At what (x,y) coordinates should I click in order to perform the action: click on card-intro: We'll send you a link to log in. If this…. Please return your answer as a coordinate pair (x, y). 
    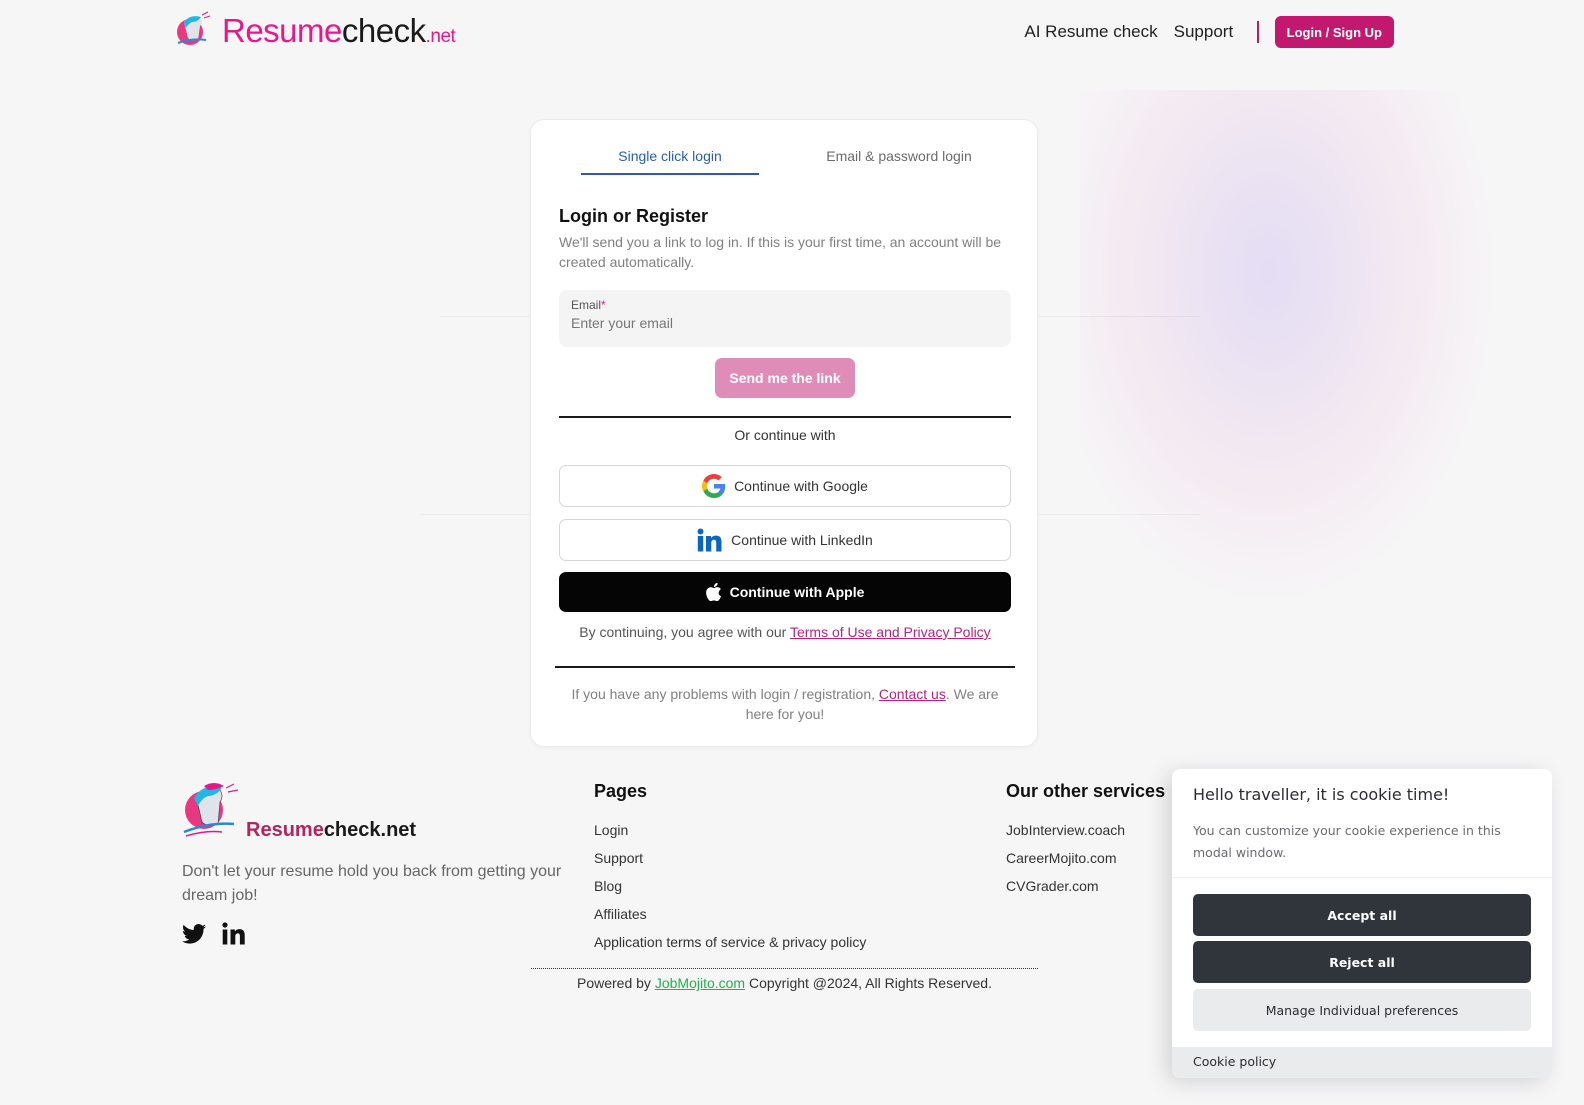
    Looking at the image, I should click on (780, 252).